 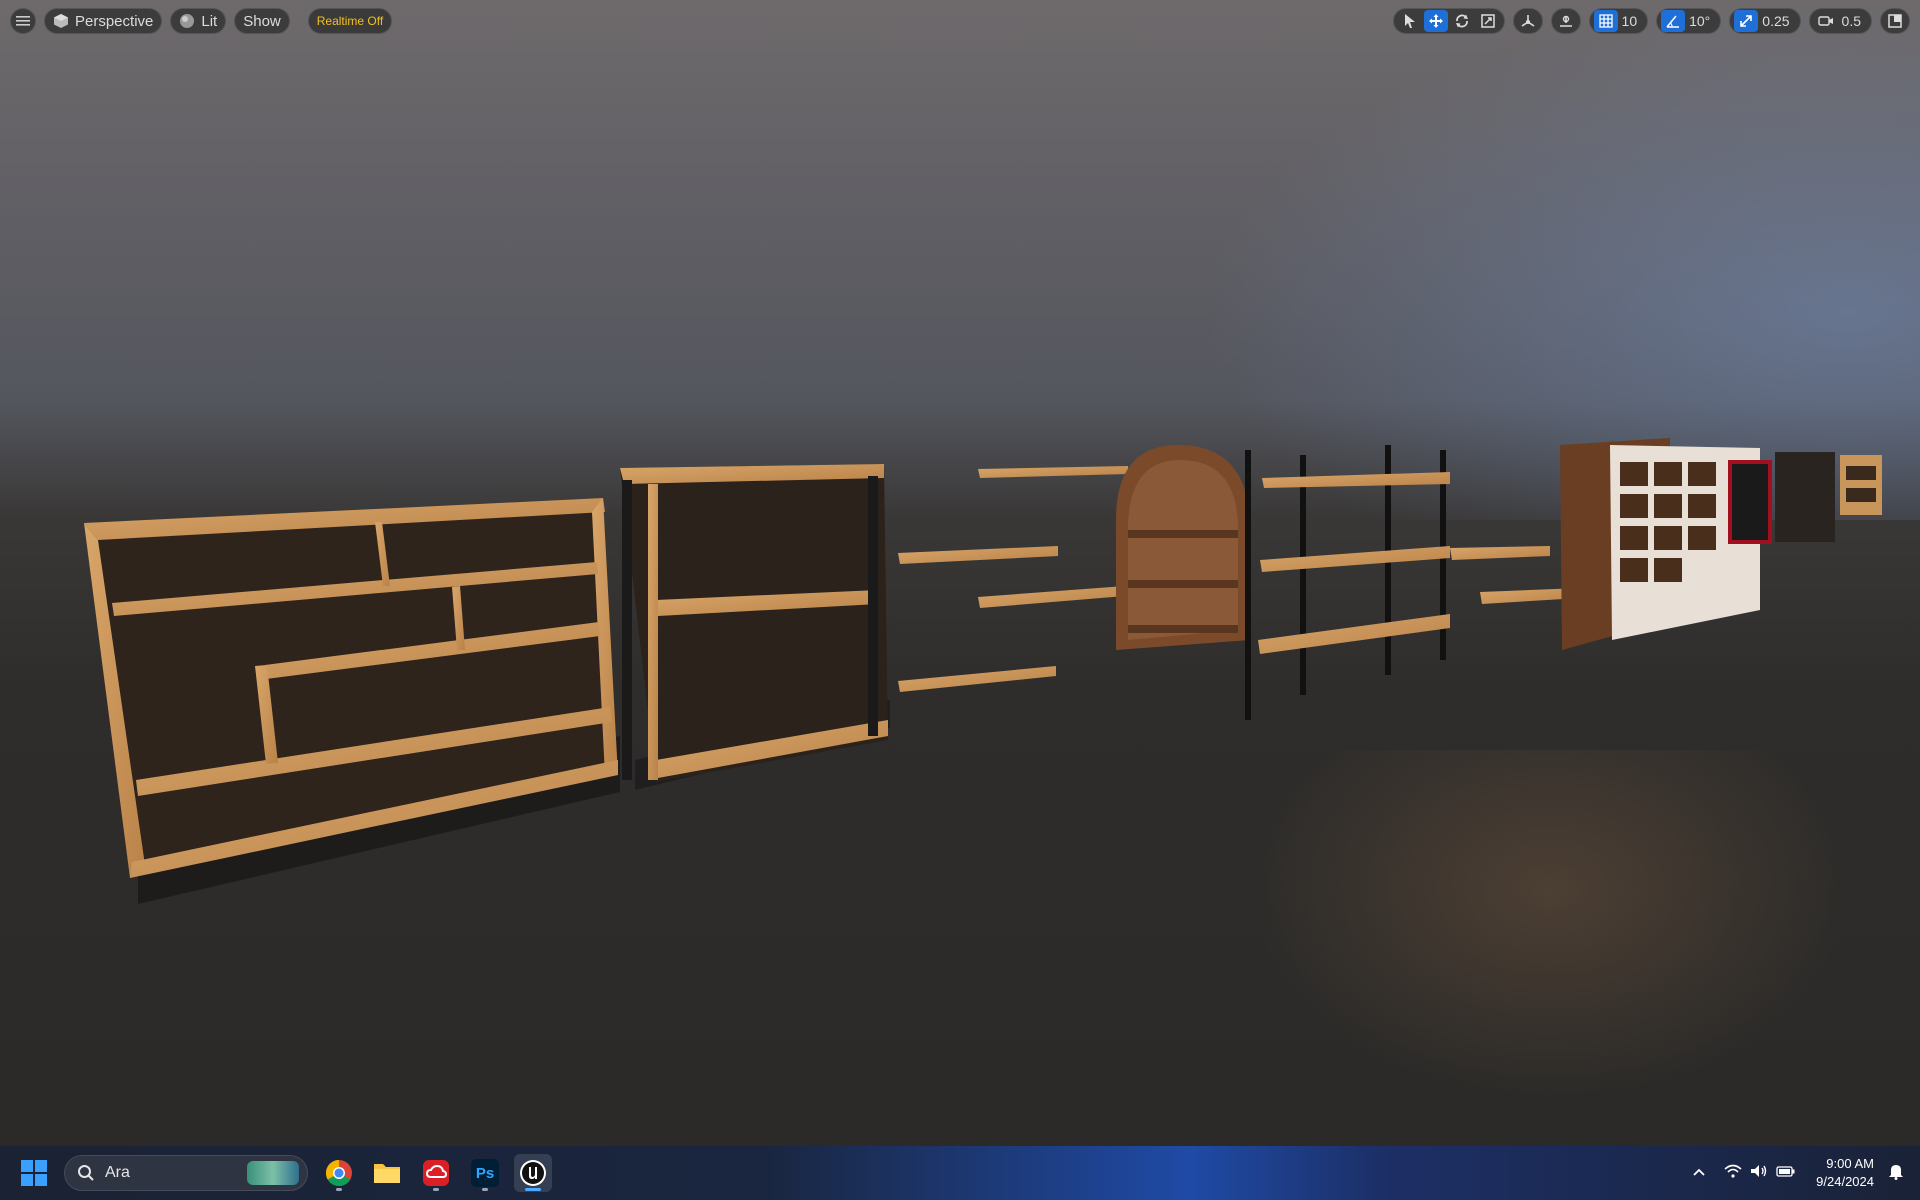 I want to click on clock-date: 9/24/2024, so click(x=1845, y=1181).